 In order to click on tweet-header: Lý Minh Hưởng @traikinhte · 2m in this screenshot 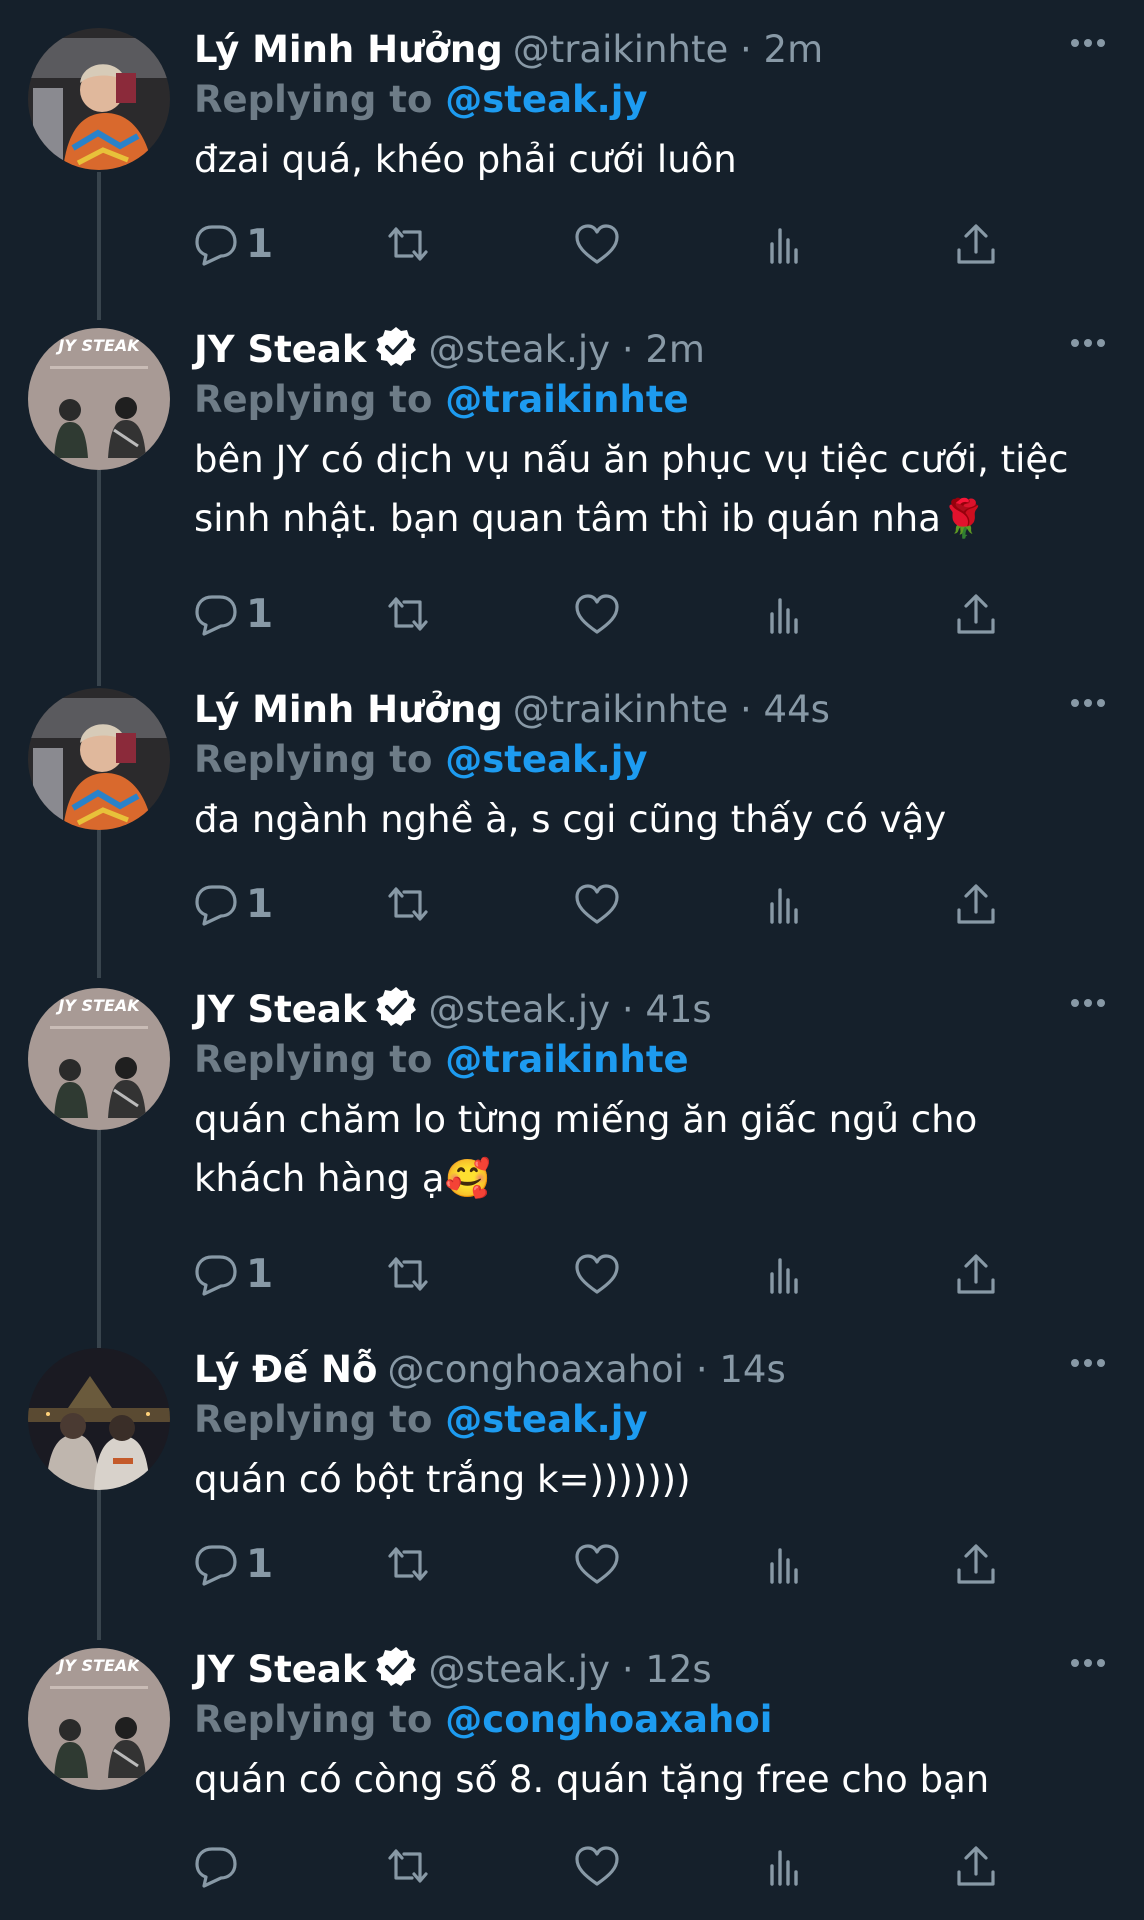, I will do `click(508, 50)`.